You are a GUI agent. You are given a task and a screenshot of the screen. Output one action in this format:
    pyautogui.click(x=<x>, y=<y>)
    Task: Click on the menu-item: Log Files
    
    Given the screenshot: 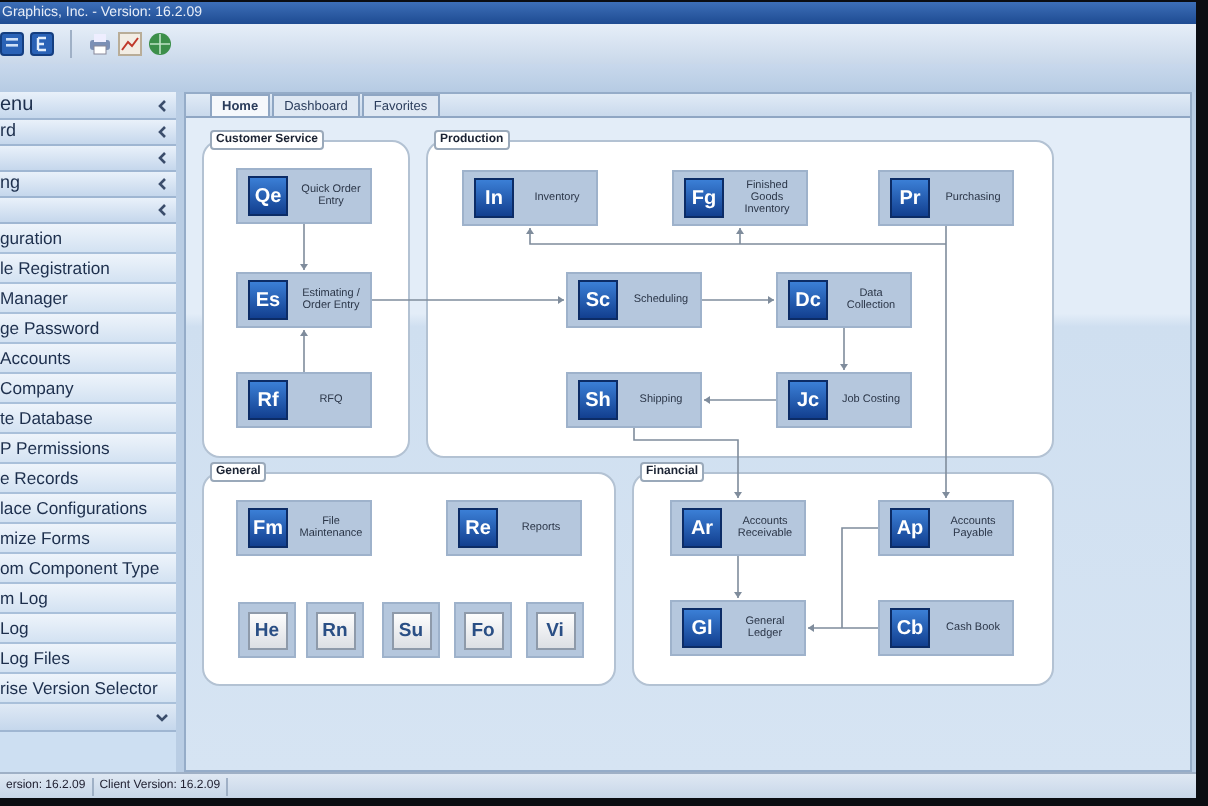 What is the action you would take?
    pyautogui.click(x=88, y=659)
    